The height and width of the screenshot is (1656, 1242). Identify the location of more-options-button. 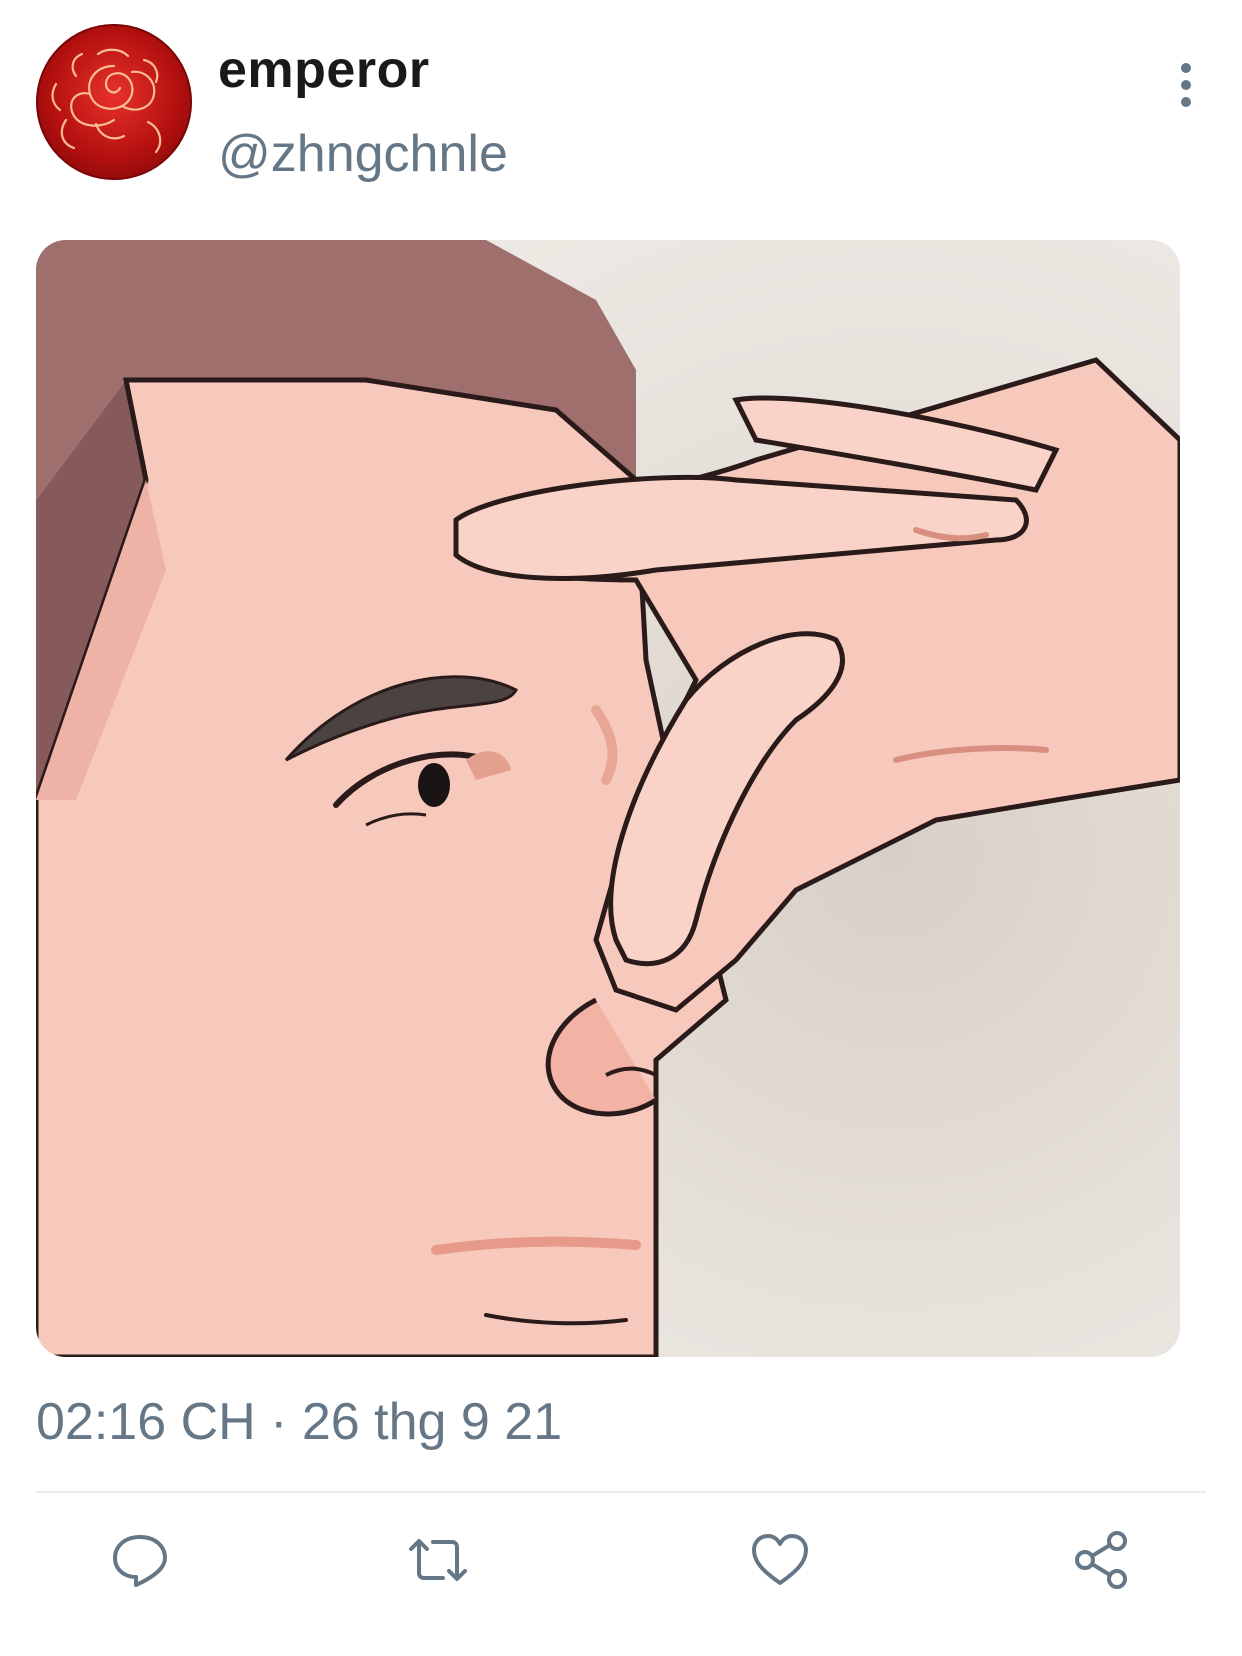
(1186, 85).